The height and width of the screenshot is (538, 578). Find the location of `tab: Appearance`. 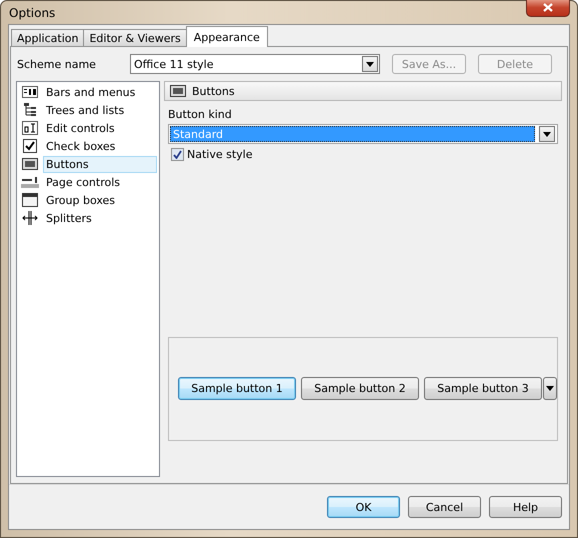

tab: Appearance is located at coordinates (227, 36).